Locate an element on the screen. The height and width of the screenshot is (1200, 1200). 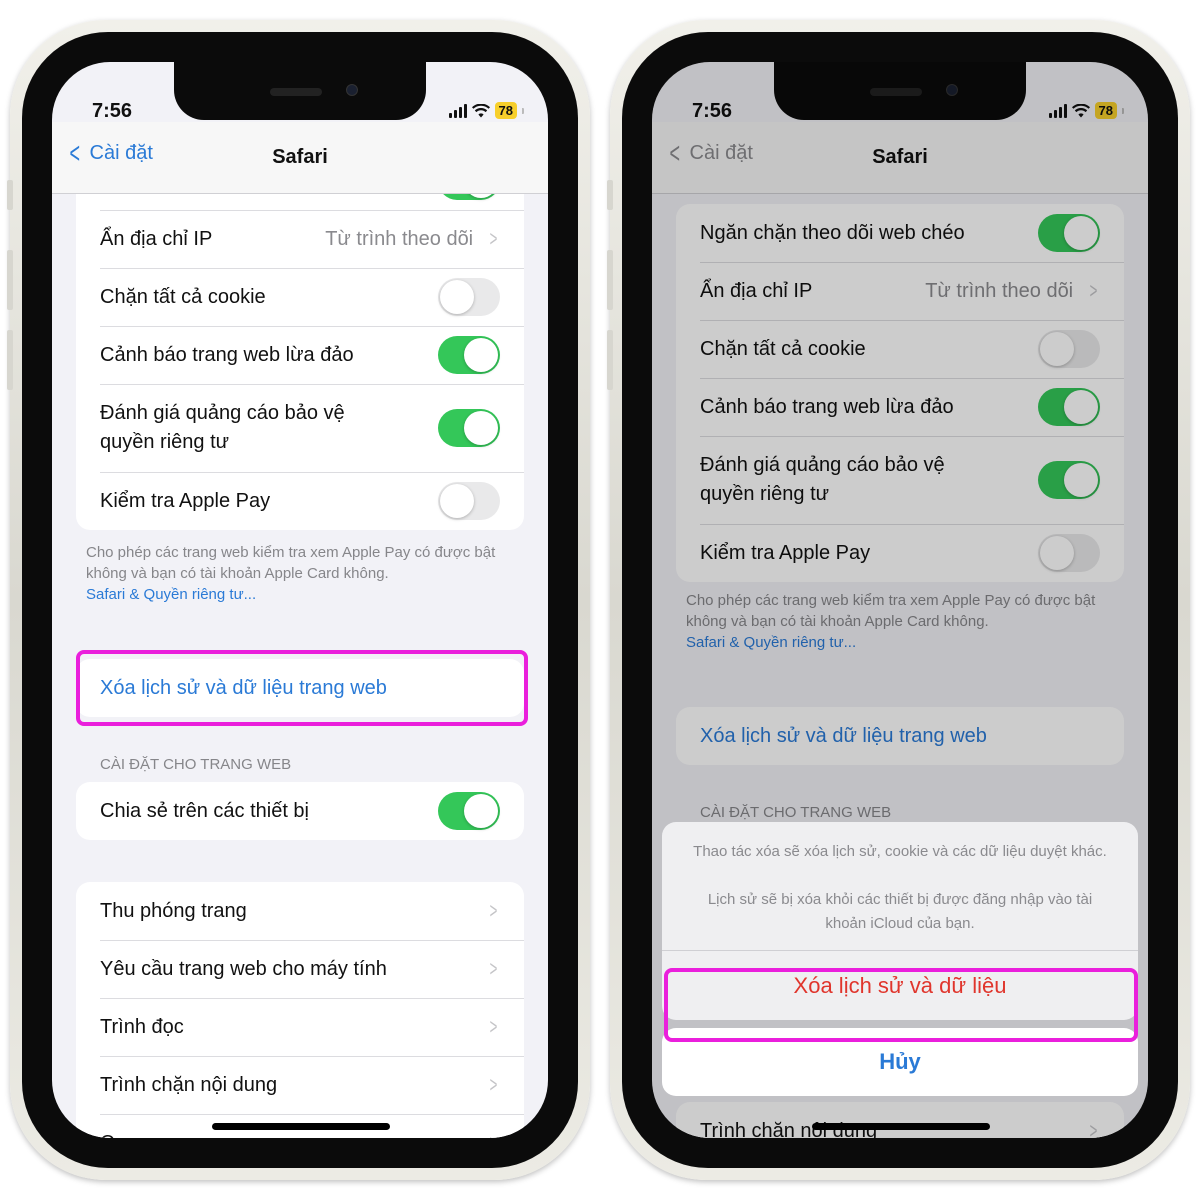
status-icons: 78 is located at coordinates (486, 110).